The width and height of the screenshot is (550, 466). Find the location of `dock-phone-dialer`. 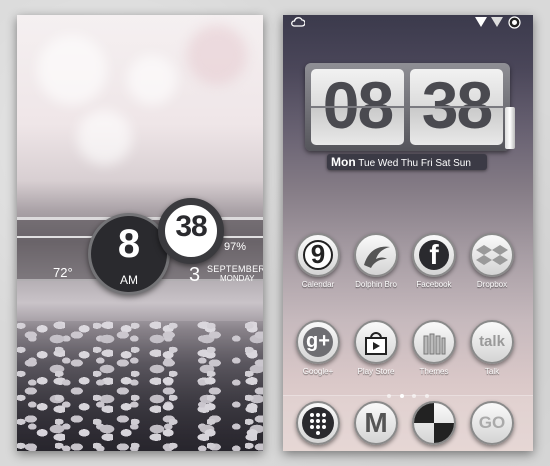

dock-phone-dialer is located at coordinates (318, 423).